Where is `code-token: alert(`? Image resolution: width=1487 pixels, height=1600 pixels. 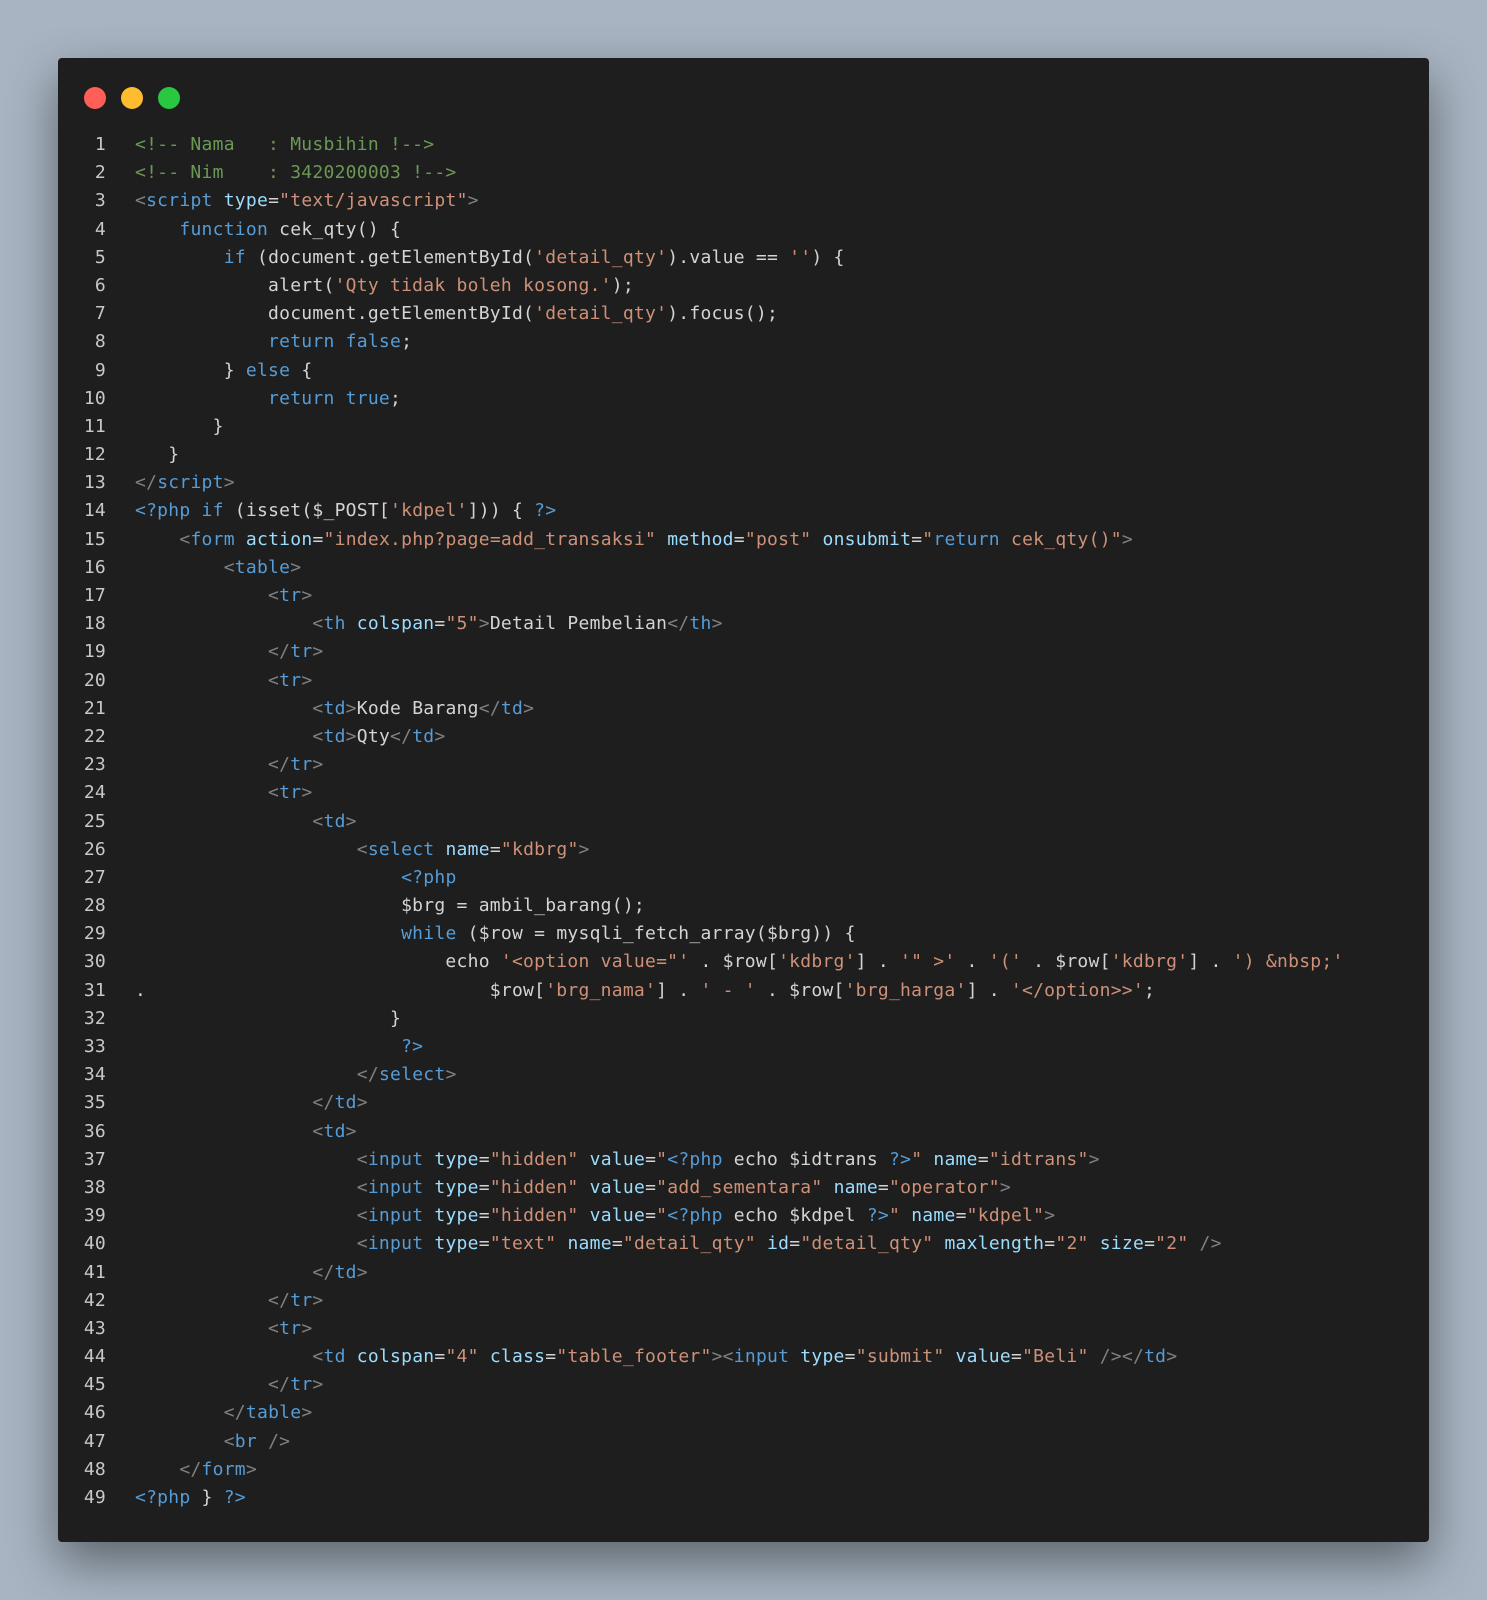 code-token: alert( is located at coordinates (235, 285).